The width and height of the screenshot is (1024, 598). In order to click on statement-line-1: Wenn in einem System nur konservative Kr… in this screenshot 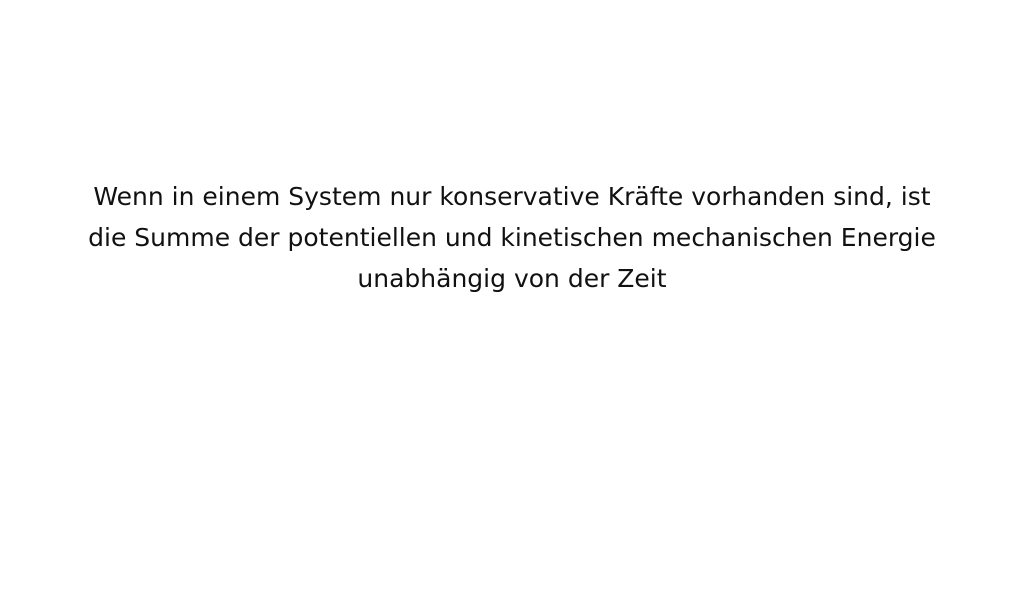, I will do `click(512, 196)`.